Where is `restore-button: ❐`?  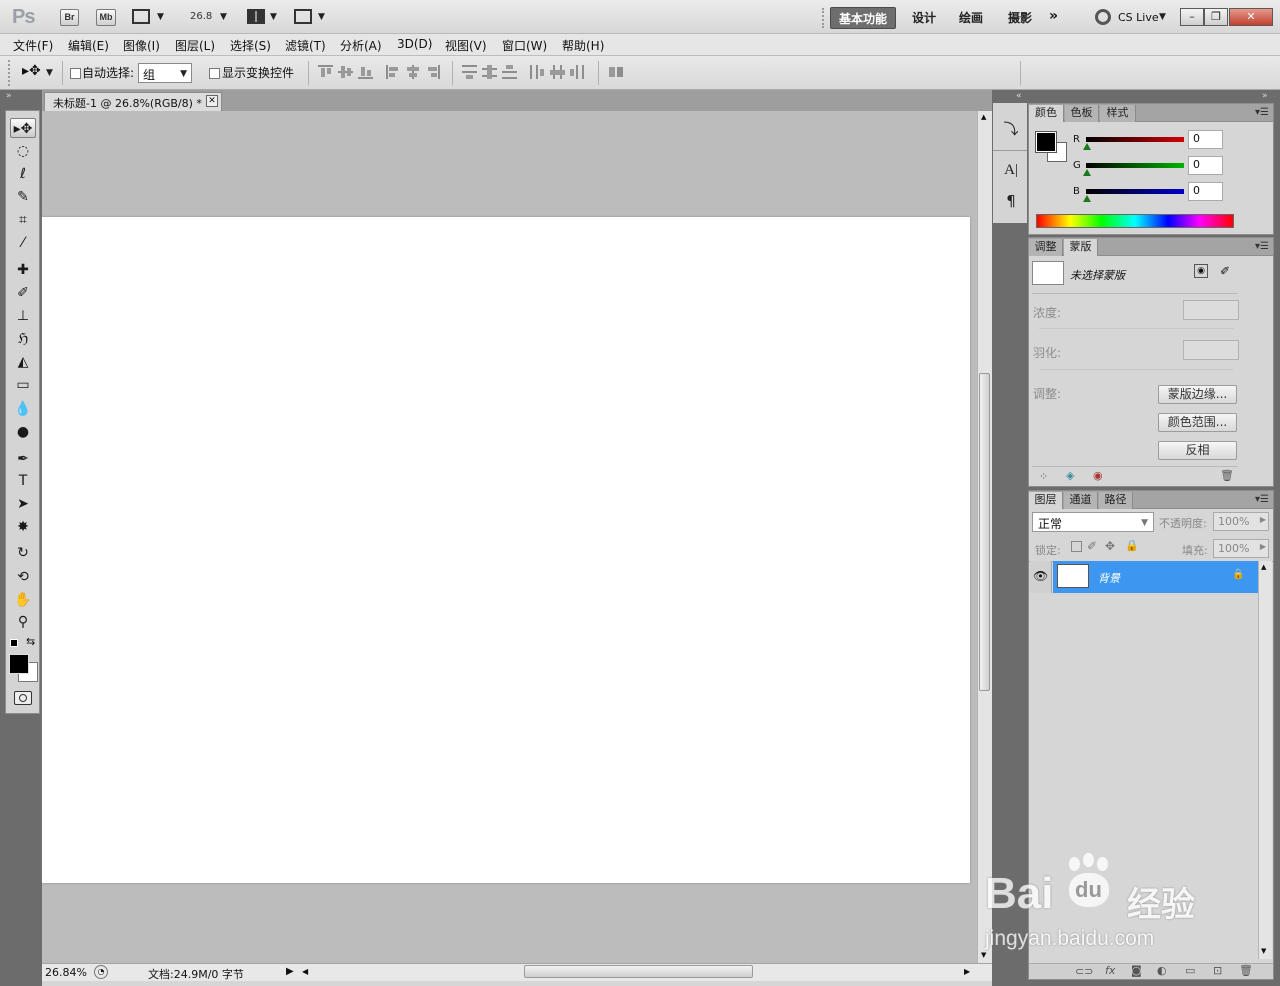 restore-button: ❐ is located at coordinates (1216, 17).